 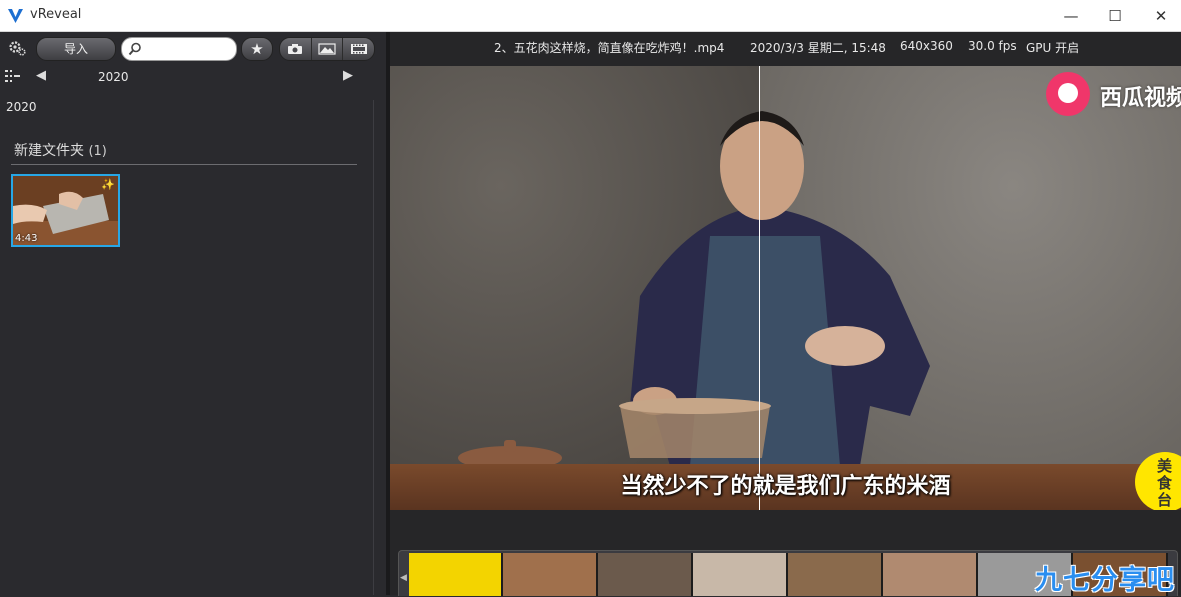 I want to click on video-filter-button, so click(x=358, y=49).